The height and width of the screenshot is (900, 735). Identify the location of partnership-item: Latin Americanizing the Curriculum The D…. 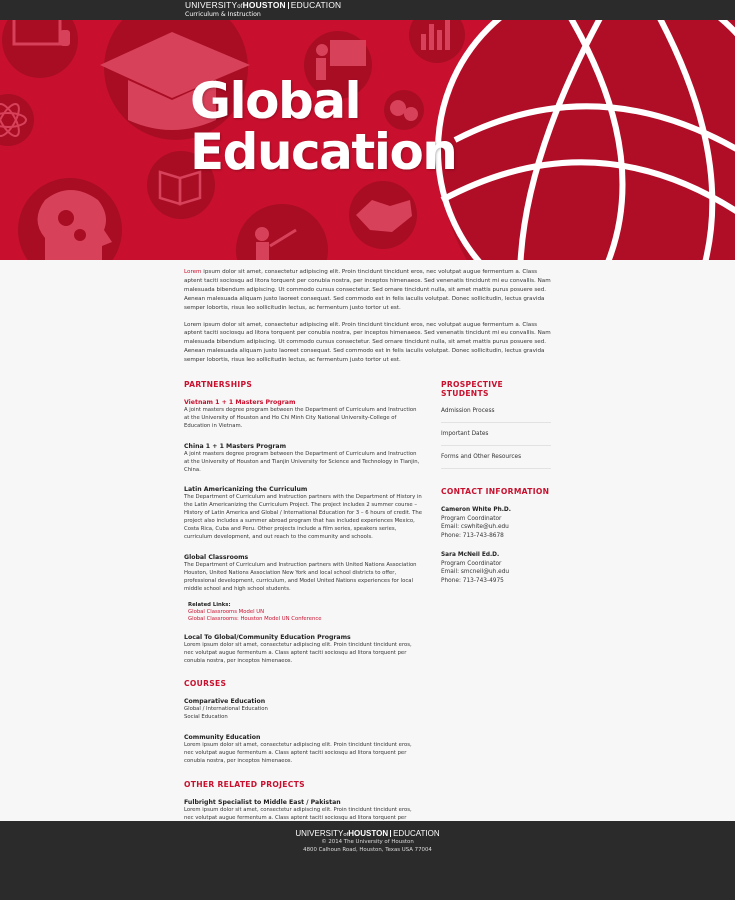
(303, 513).